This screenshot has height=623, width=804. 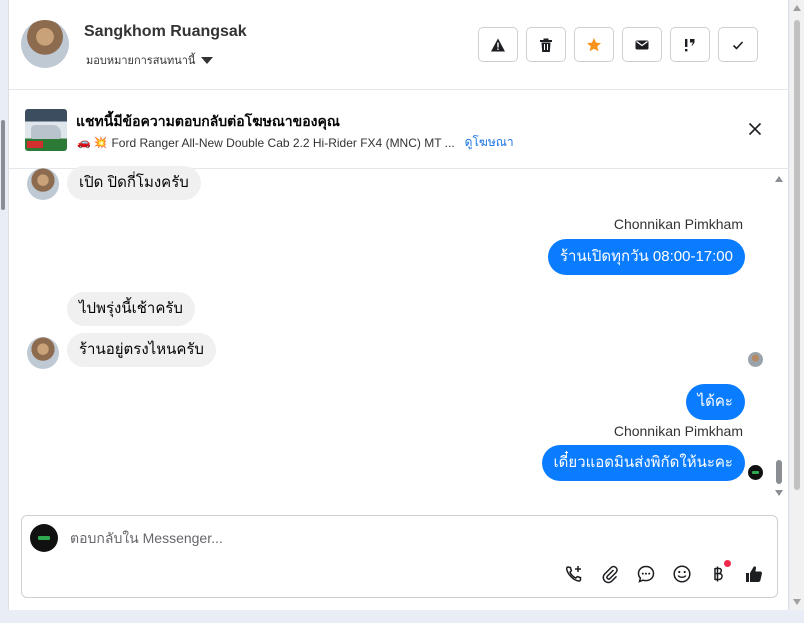 I want to click on trash-icon, so click(x=546, y=45).